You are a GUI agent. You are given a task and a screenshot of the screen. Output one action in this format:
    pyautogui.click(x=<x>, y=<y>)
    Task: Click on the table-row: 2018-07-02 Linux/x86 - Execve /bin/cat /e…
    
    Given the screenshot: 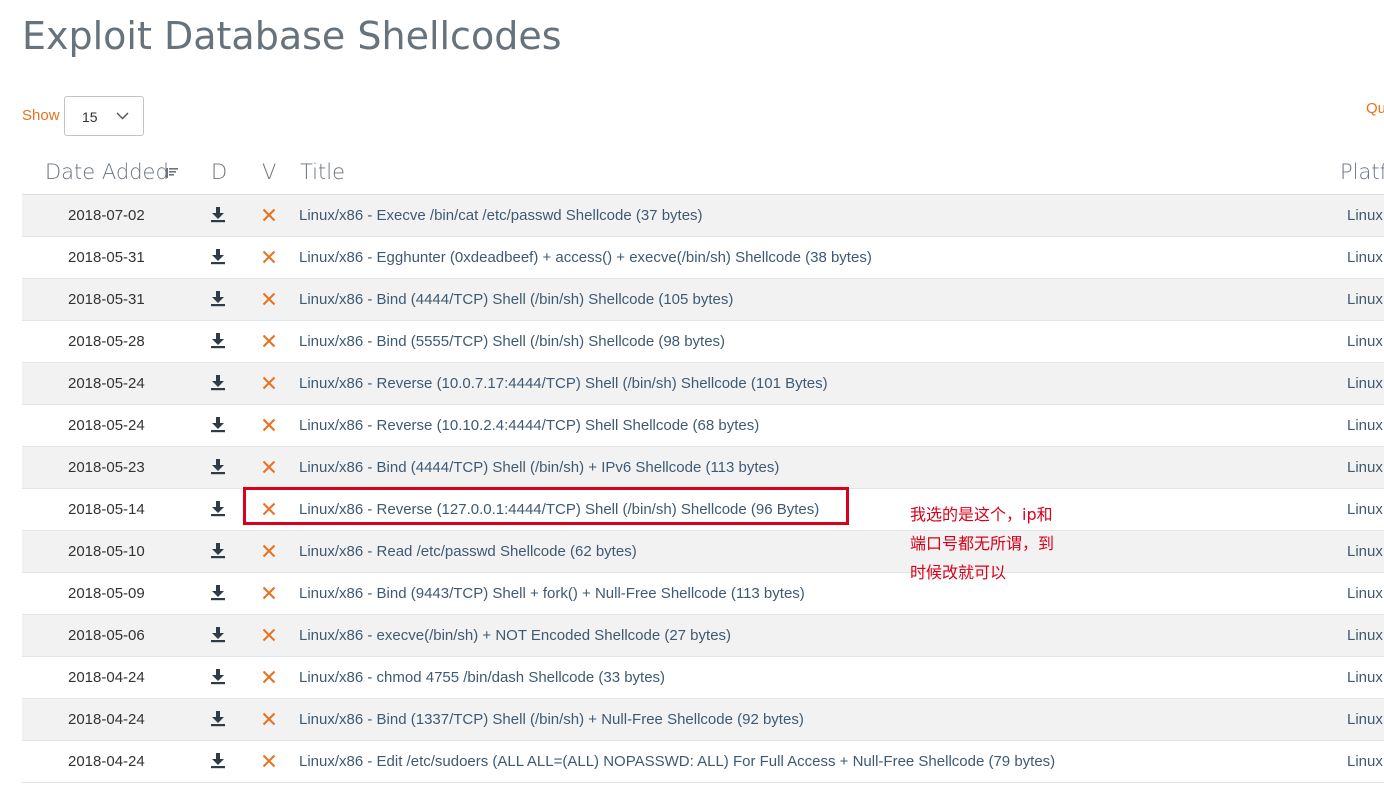 What is the action you would take?
    pyautogui.click(x=703, y=216)
    